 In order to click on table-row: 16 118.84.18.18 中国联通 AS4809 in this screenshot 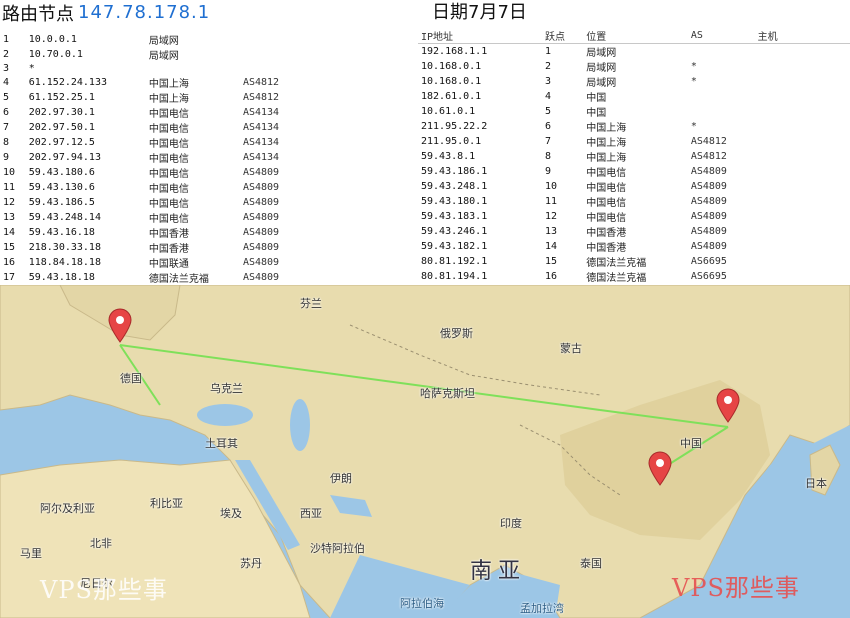, I will do `click(150, 262)`.